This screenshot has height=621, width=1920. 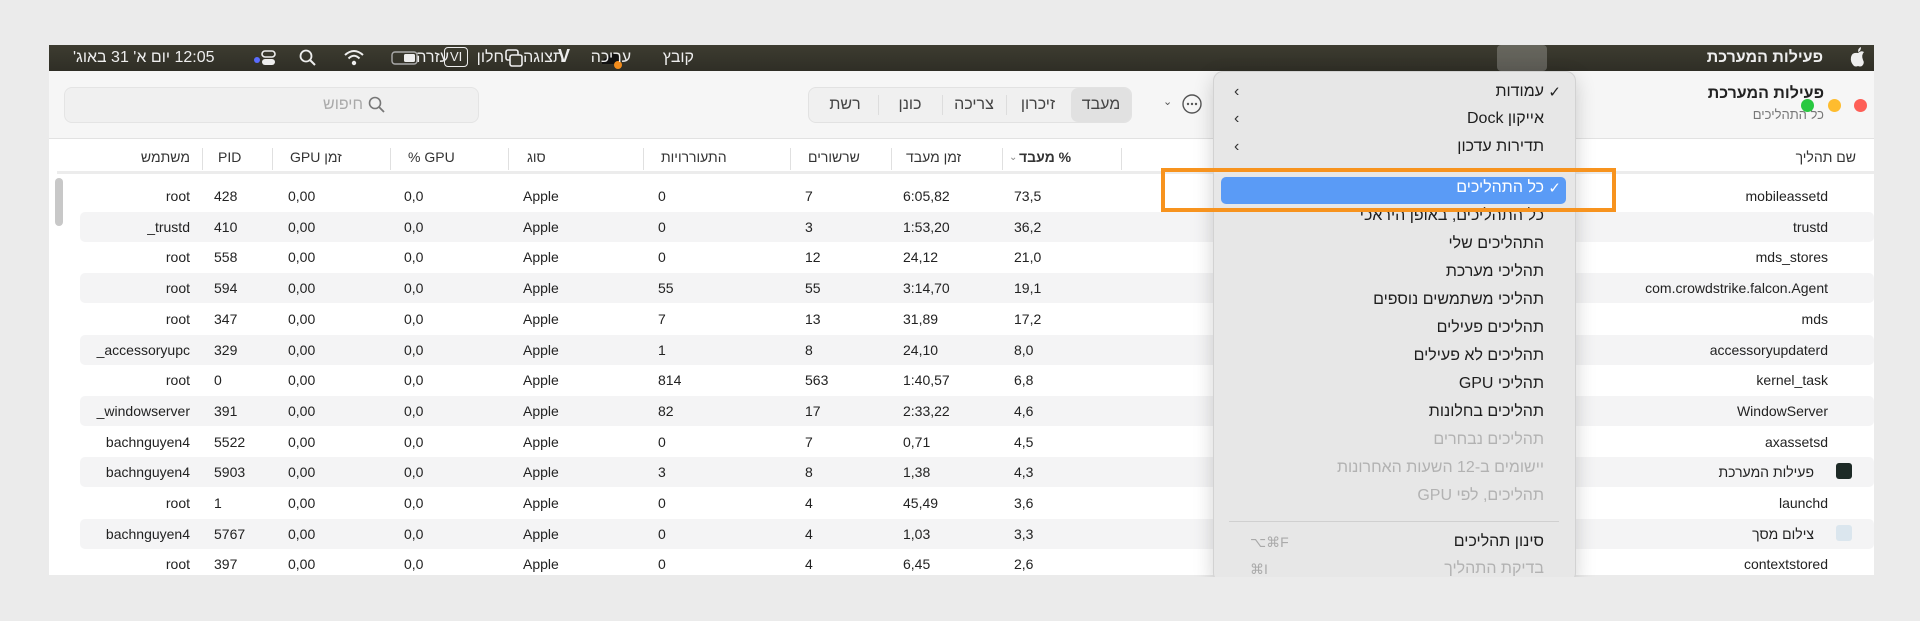 I want to click on cell-cpu-pct: 2,6, so click(x=1024, y=564).